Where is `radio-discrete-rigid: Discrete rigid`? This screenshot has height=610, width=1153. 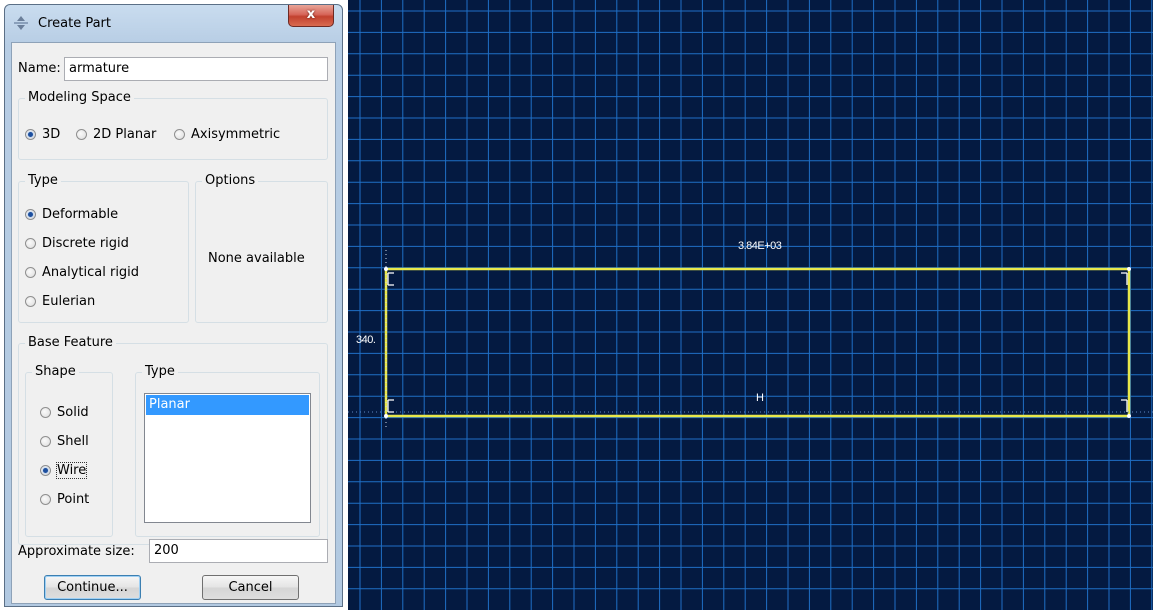
radio-discrete-rigid: Discrete rigid is located at coordinates (77, 243).